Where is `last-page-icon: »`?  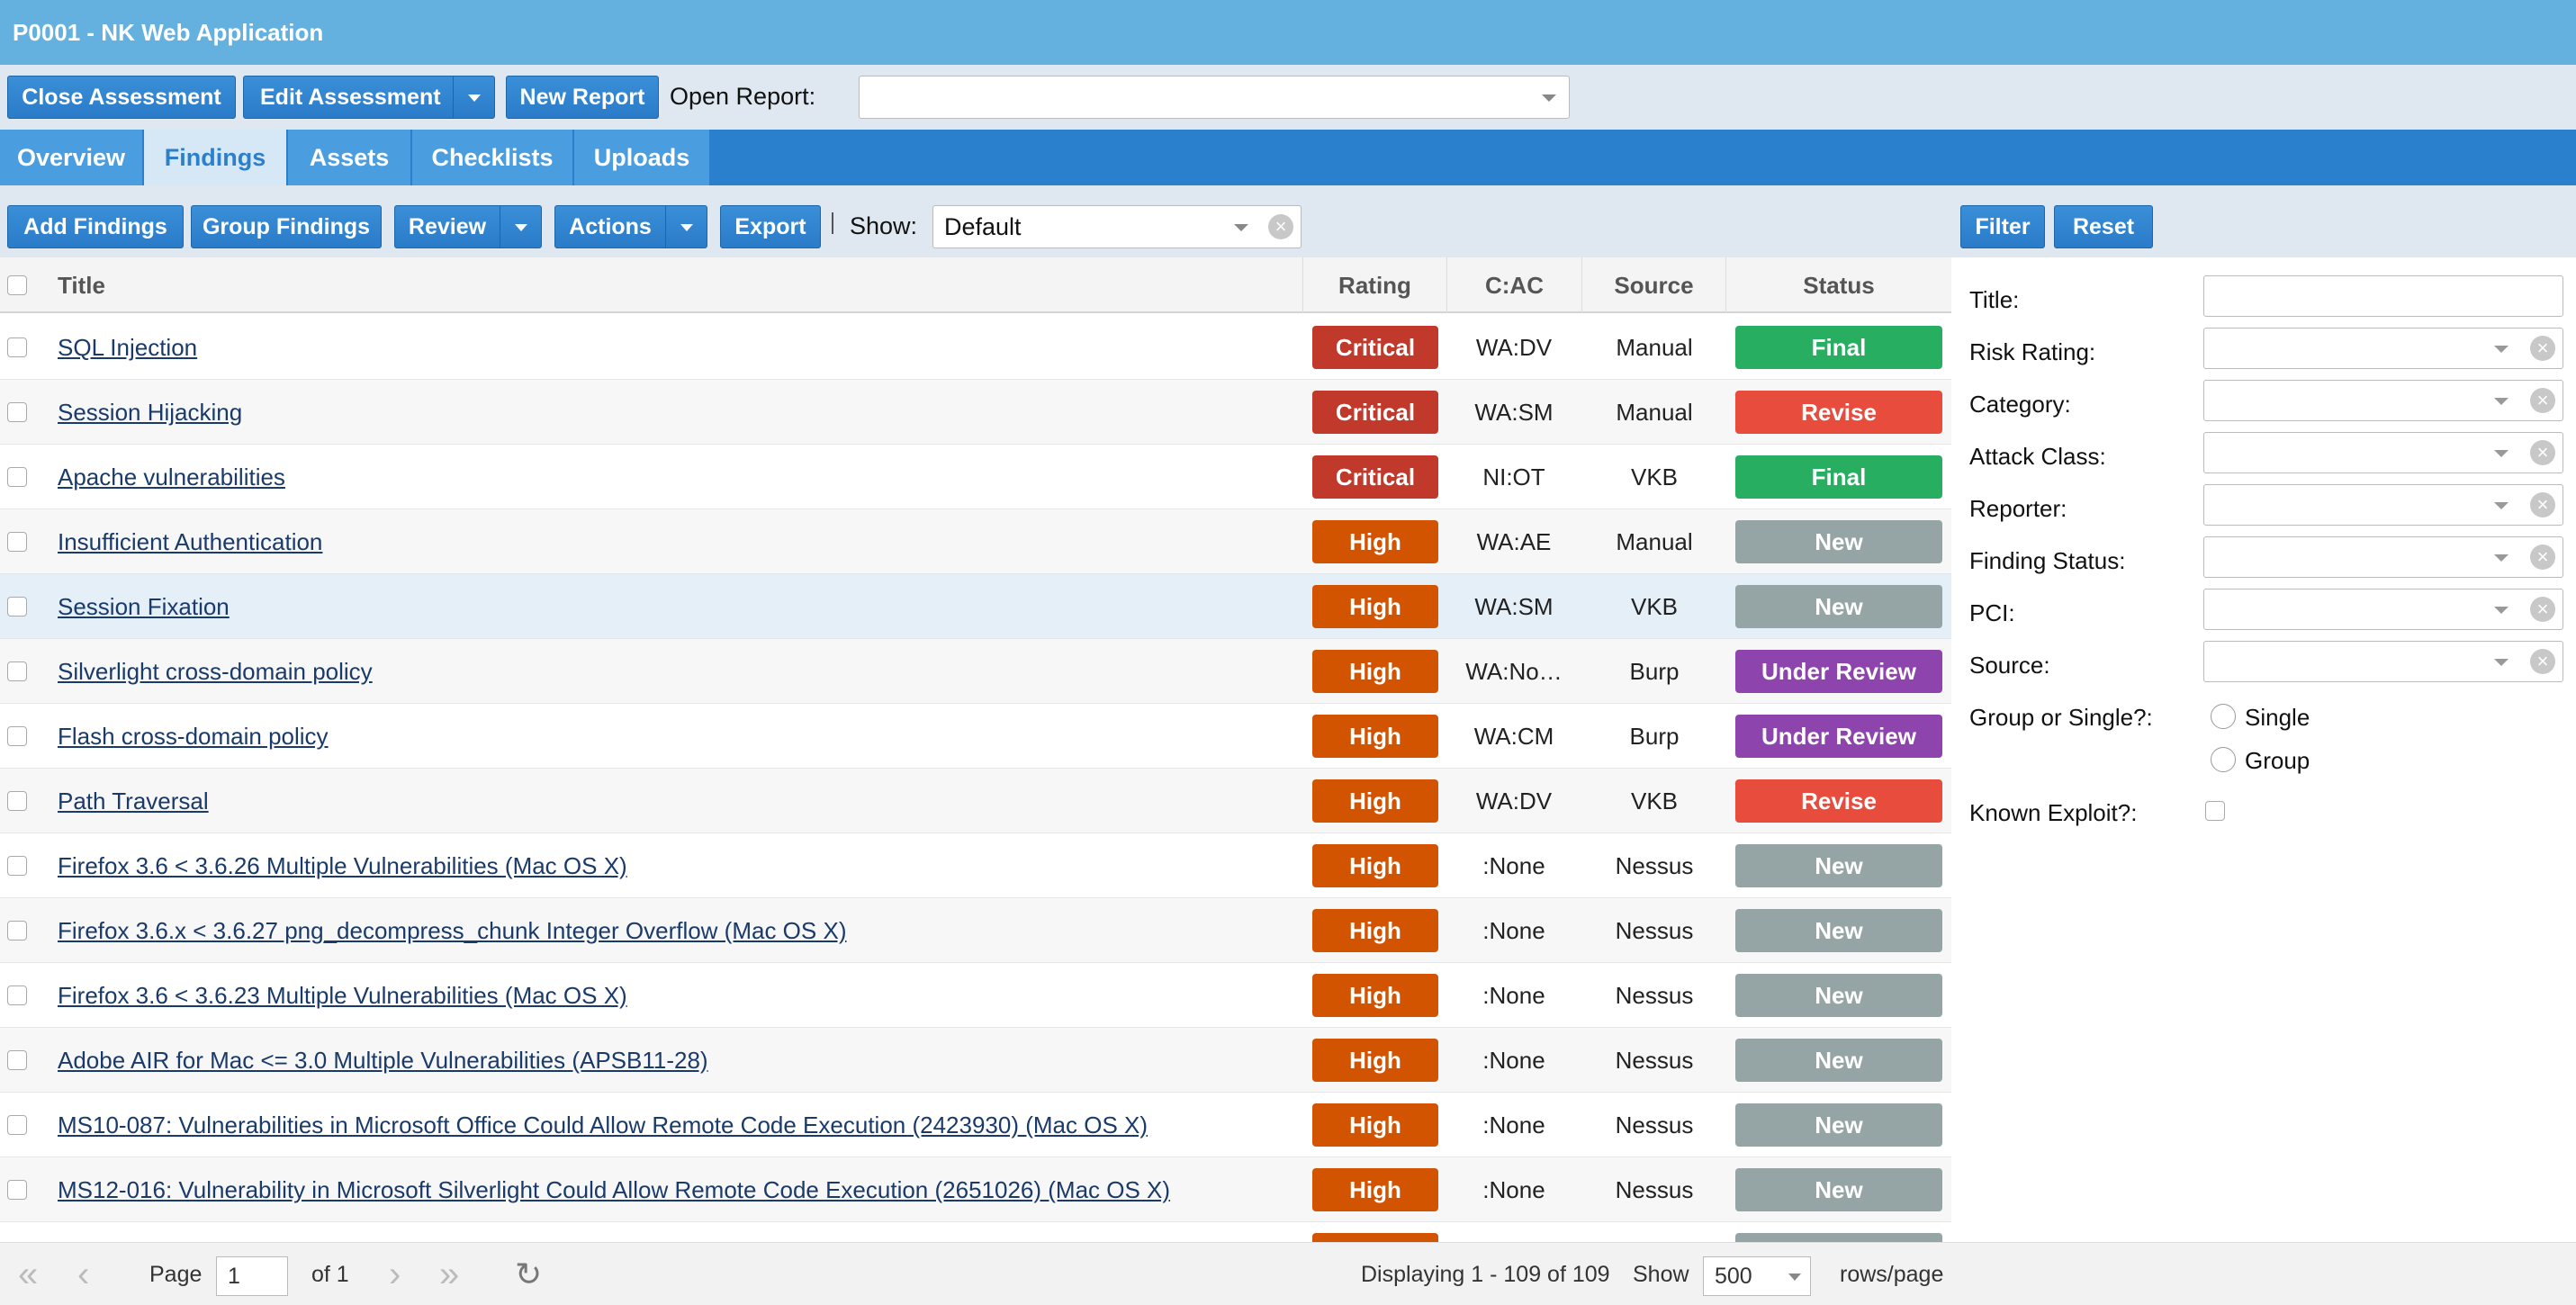 last-page-icon: » is located at coordinates (449, 1274).